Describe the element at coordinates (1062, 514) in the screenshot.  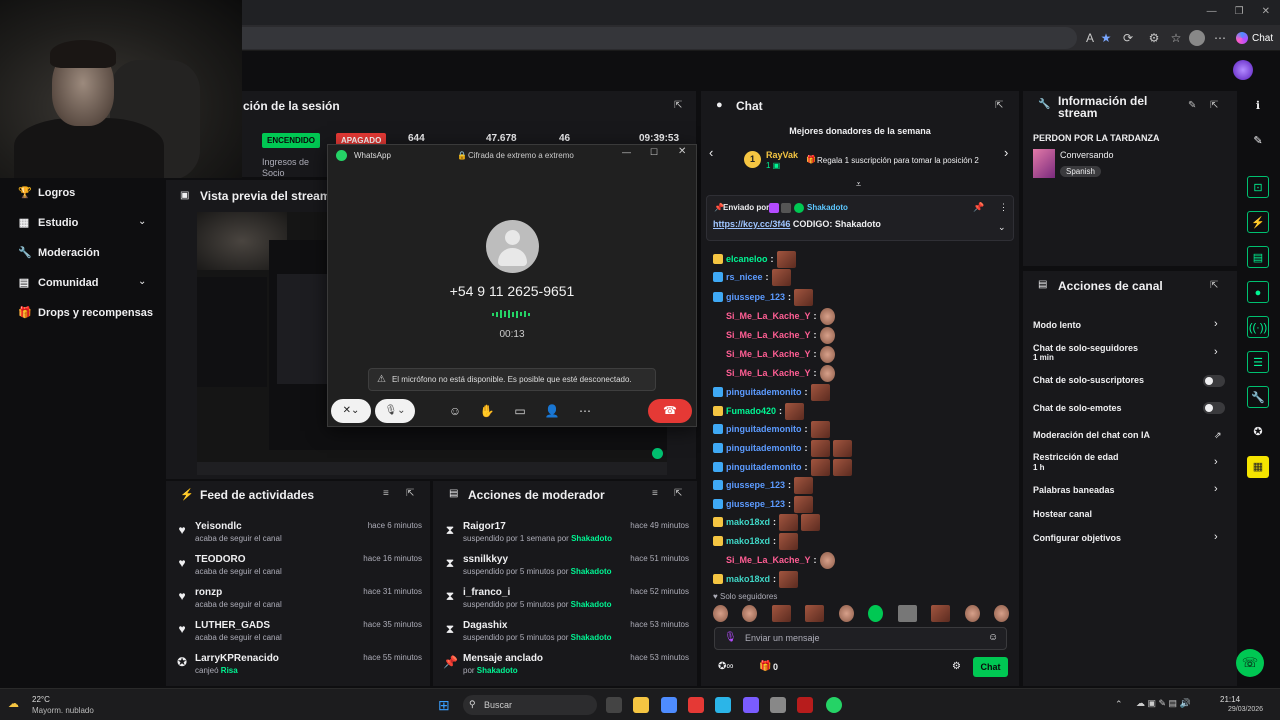
I see `action-host-channel: Hostear canal` at that location.